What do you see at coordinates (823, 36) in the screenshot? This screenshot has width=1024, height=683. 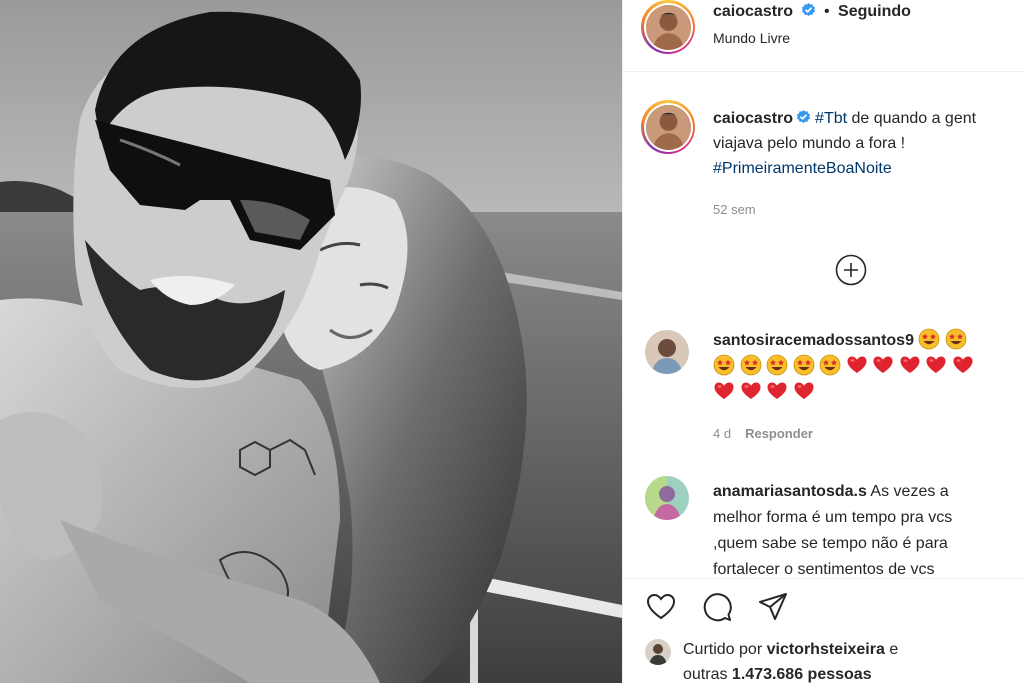 I see `post-header: caiocastro • Seguindo Mundo Livre` at bounding box center [823, 36].